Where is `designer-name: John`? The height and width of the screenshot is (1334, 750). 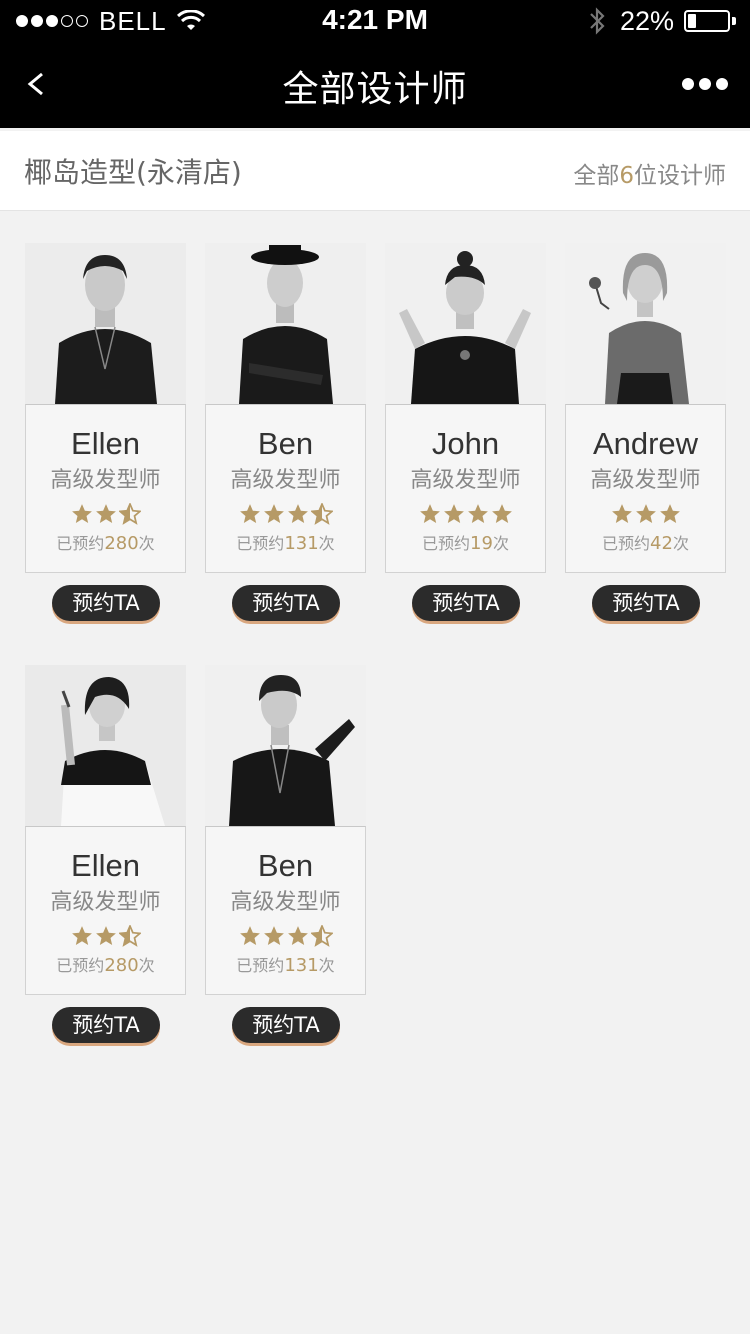 designer-name: John is located at coordinates (465, 443).